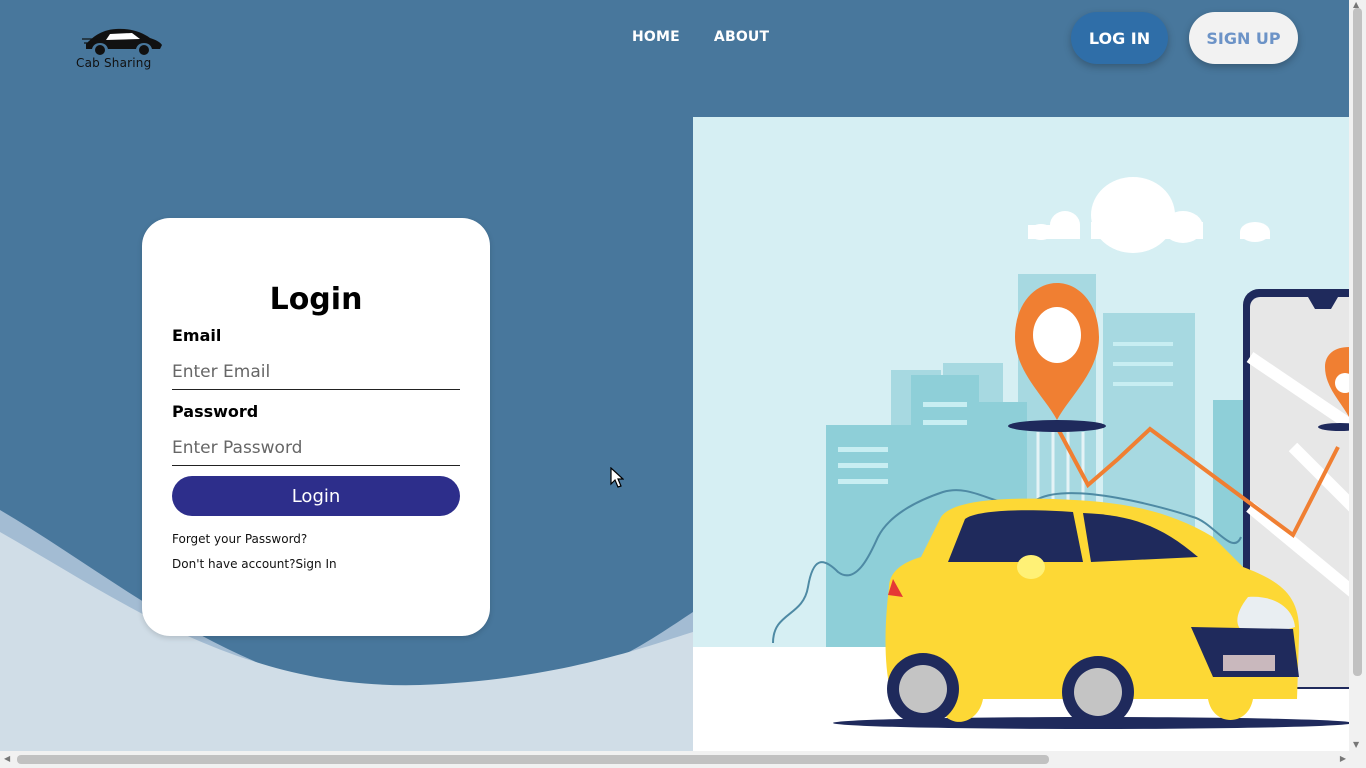  Describe the element at coordinates (533, 759) in the screenshot. I see `horizontal-scroll-thumb` at that location.